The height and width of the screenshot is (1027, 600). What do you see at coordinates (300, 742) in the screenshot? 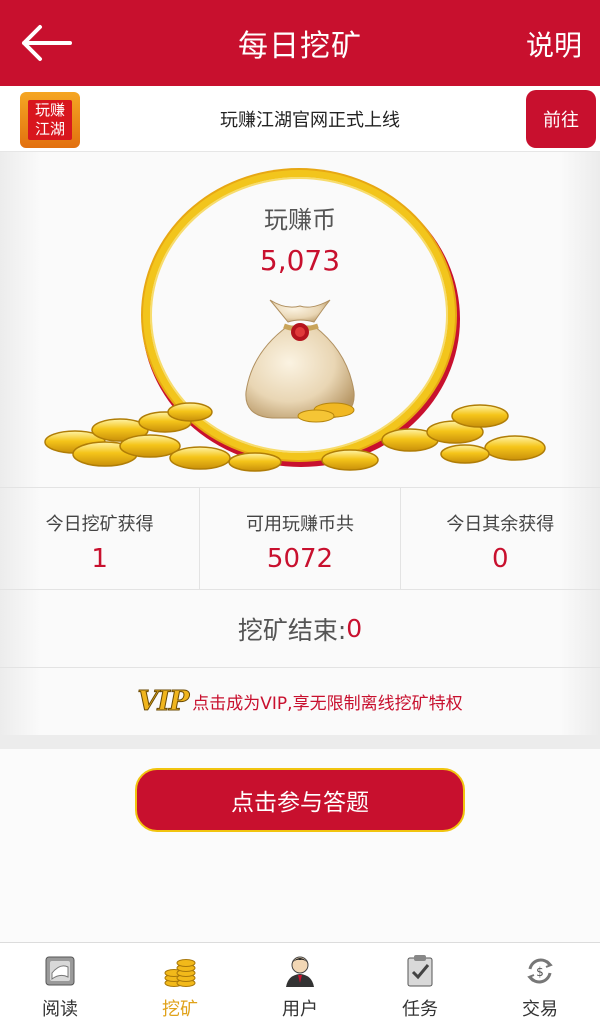
I see `section-divider` at bounding box center [300, 742].